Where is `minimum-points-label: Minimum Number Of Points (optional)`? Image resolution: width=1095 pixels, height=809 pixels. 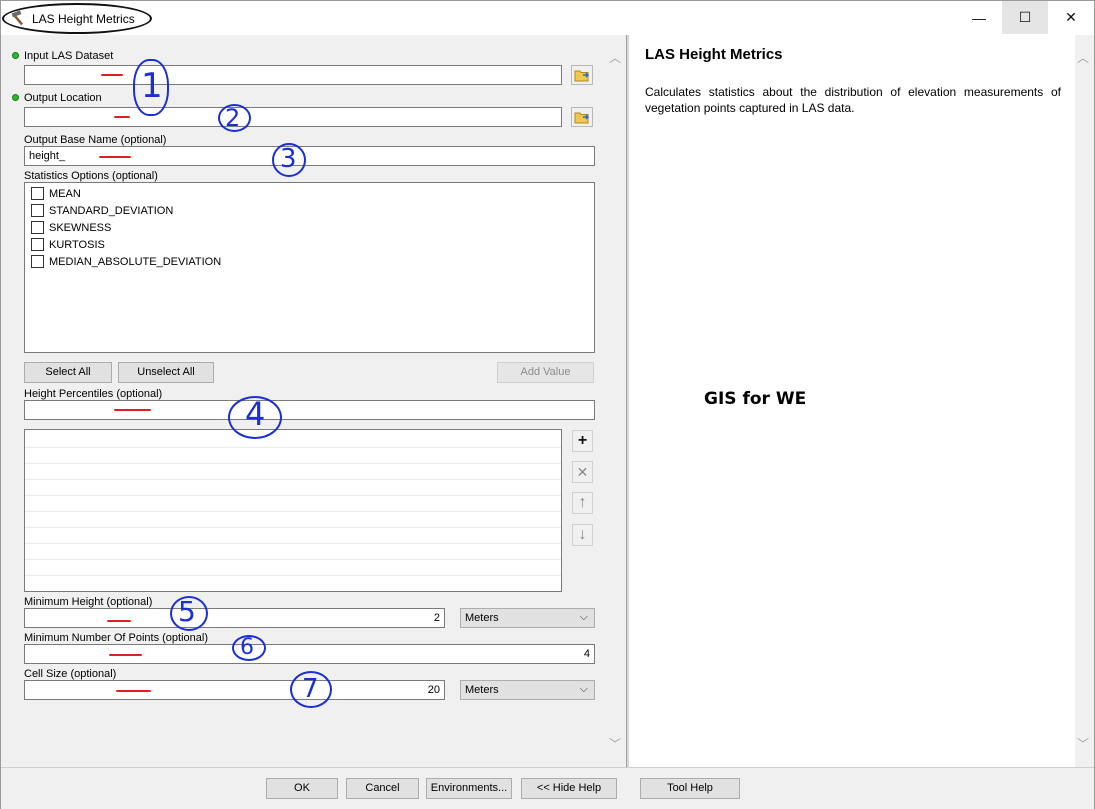
minimum-points-label: Minimum Number Of Points (optional) is located at coordinates (116, 638).